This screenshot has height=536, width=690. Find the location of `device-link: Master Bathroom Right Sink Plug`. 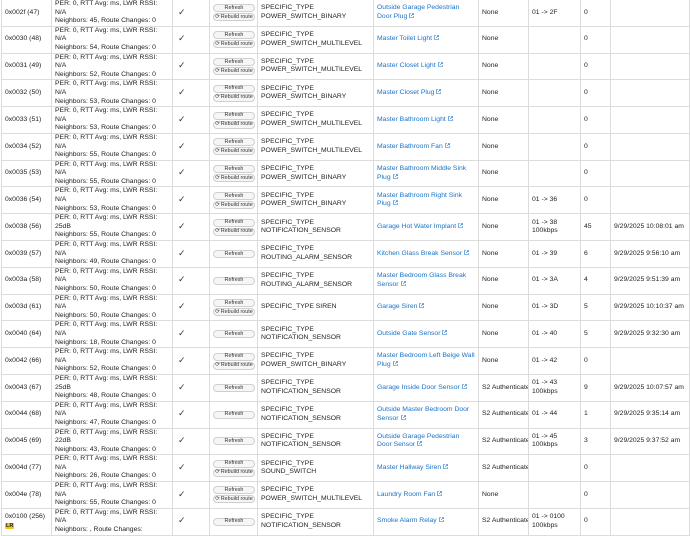

device-link: Master Bathroom Right Sink Plug is located at coordinates (419, 200).